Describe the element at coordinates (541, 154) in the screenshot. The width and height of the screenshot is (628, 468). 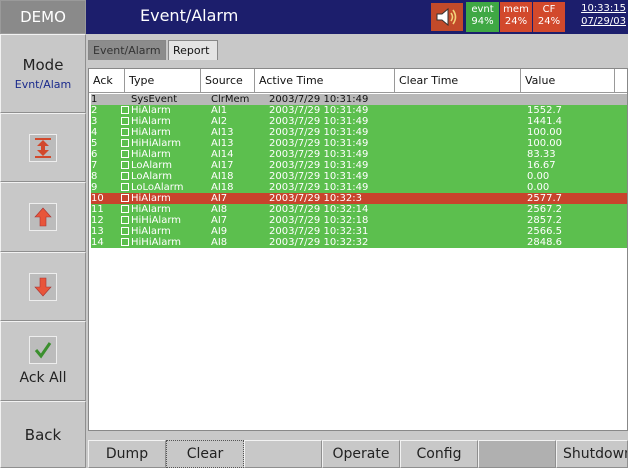
I see `cell-value: 83.33` at that location.